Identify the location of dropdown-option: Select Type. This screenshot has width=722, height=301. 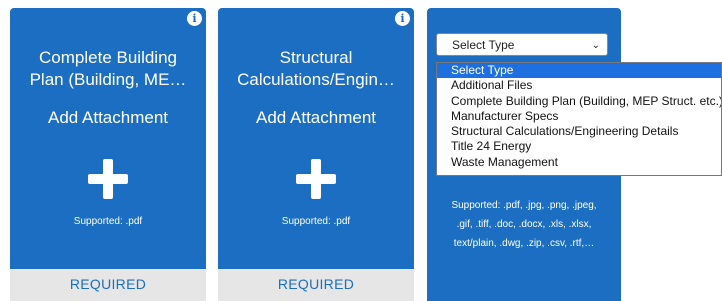
(579, 71).